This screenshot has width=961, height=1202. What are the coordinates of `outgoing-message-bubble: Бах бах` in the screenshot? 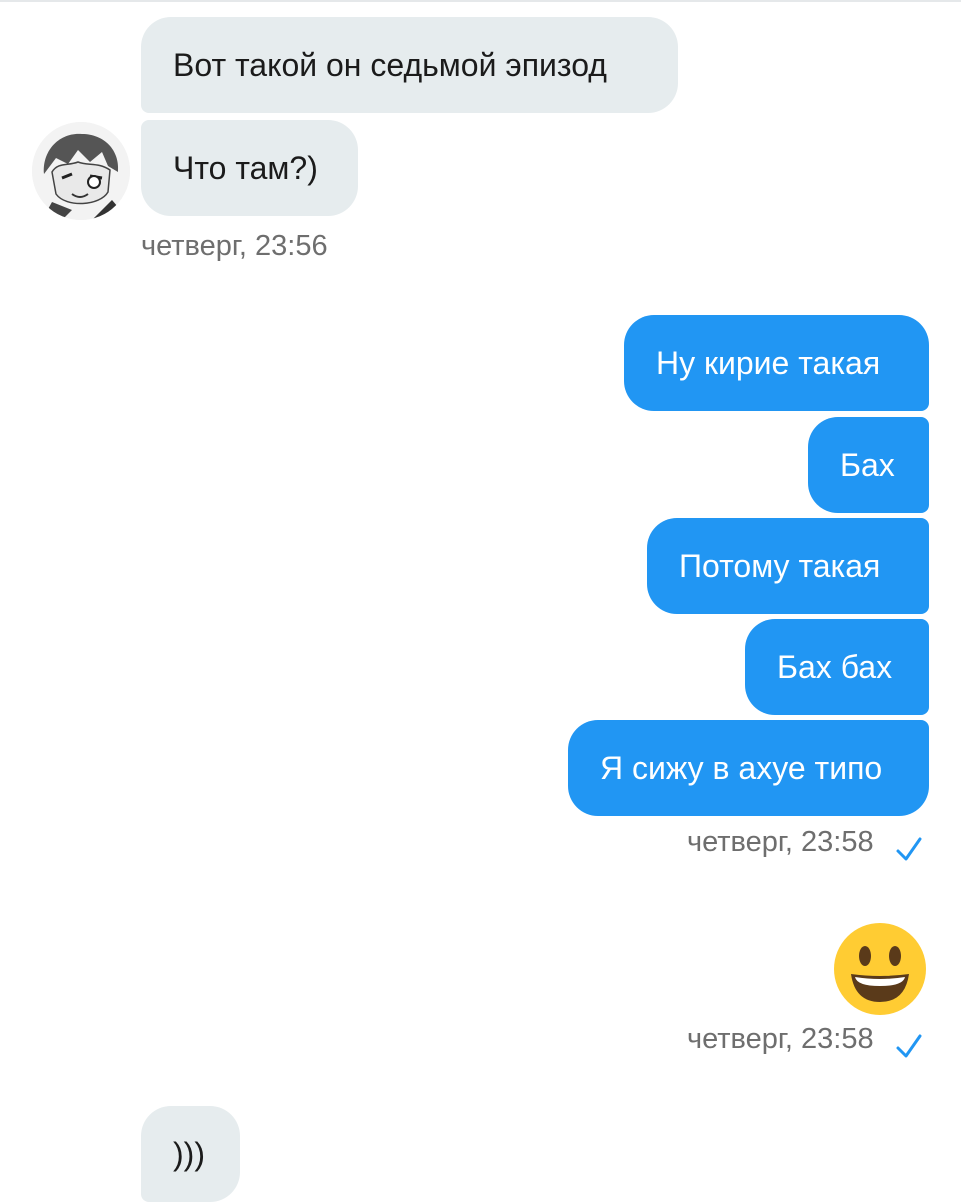 It's located at (837, 667).